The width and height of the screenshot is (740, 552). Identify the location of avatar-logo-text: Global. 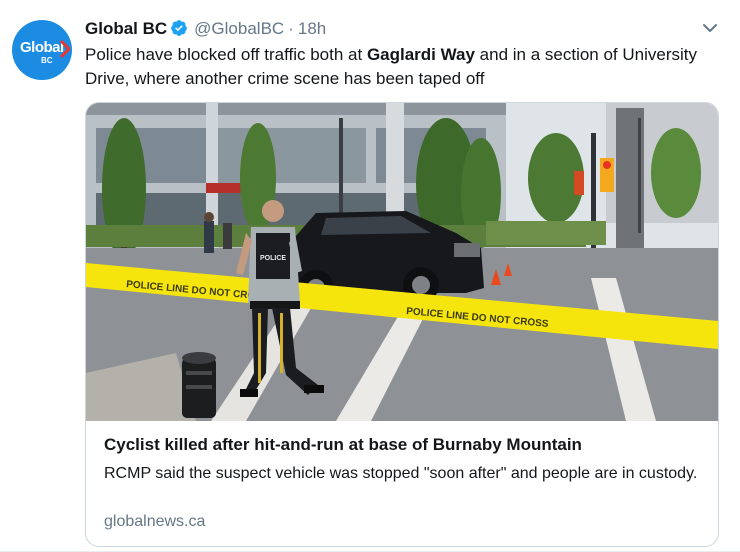
(42, 47).